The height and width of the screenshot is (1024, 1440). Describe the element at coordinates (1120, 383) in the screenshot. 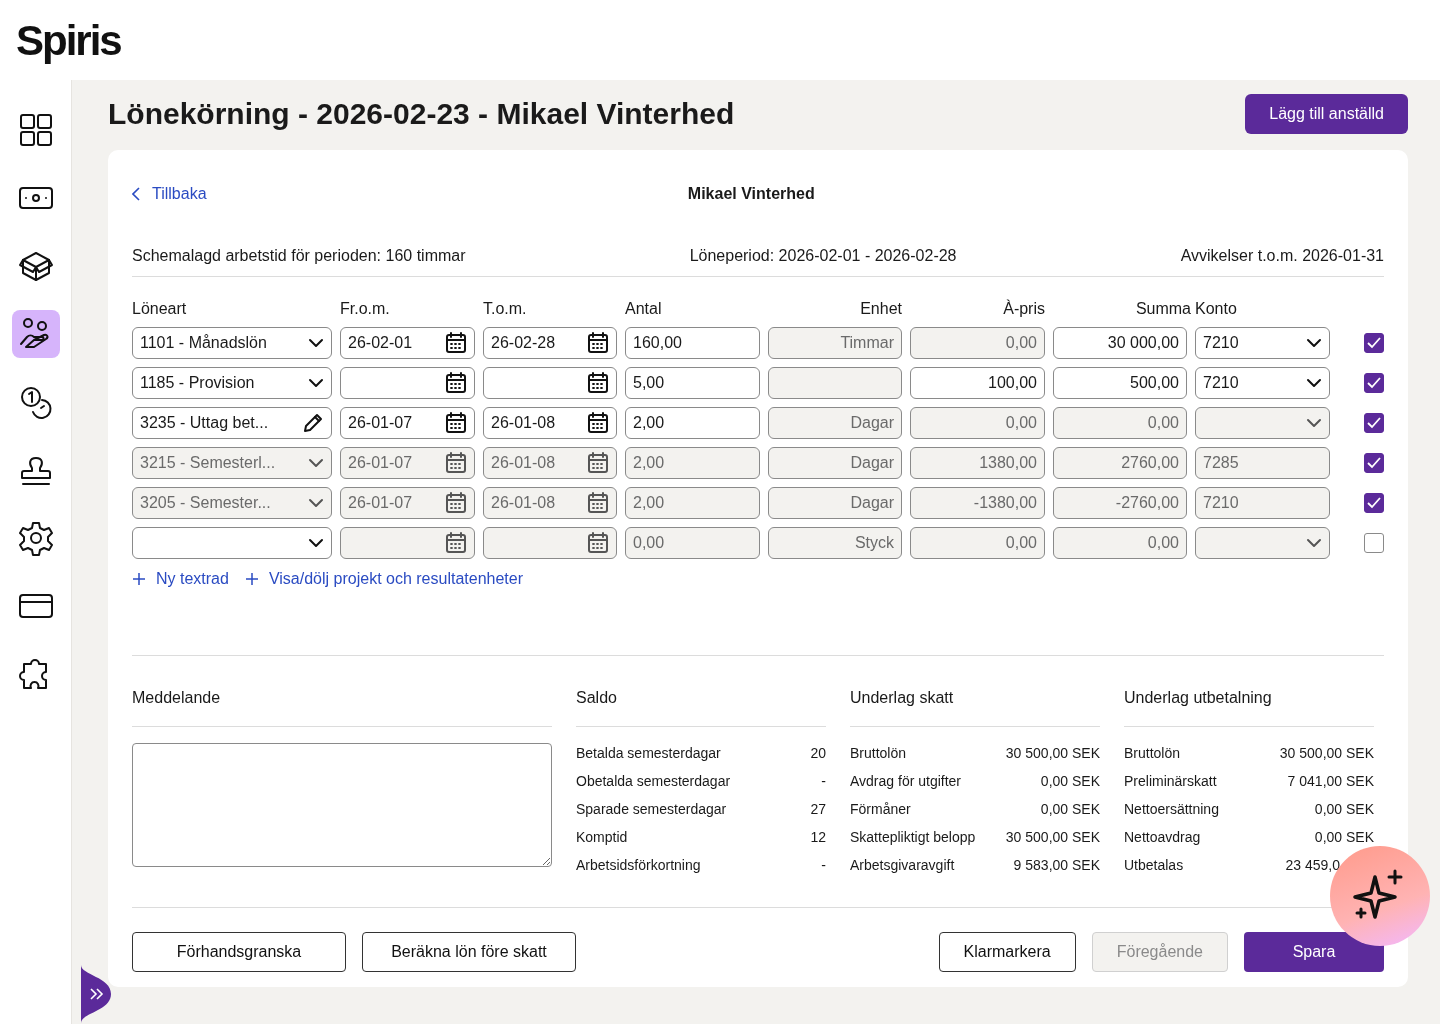

I see `amount-field: 500,00` at that location.